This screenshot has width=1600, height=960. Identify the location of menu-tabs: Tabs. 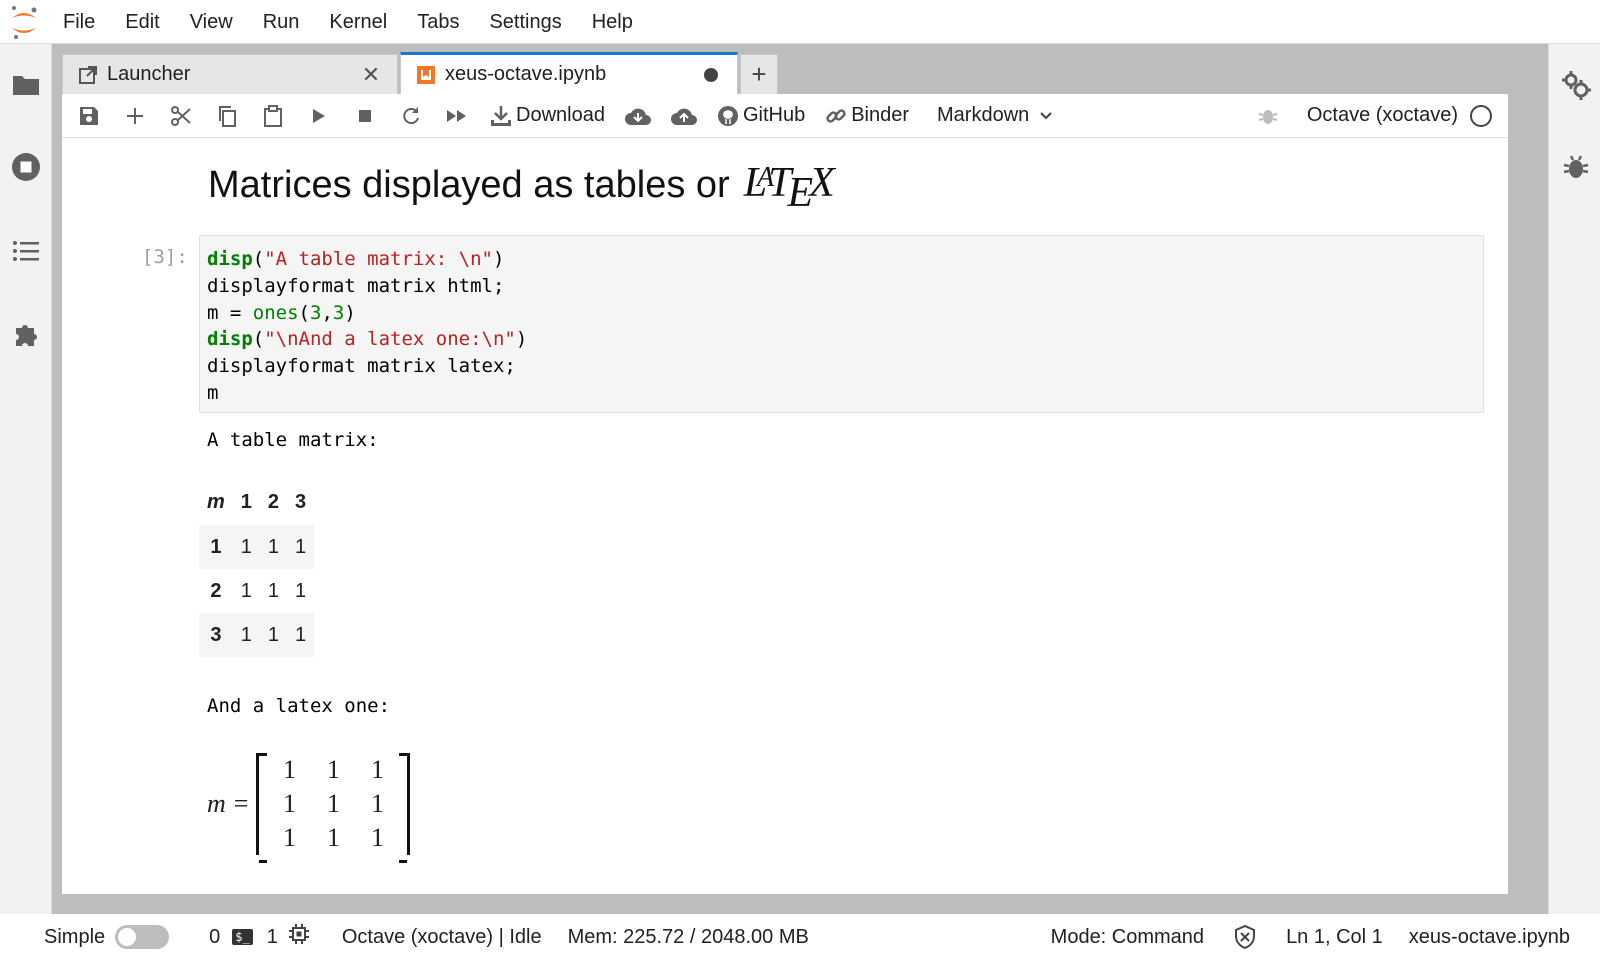
(438, 22).